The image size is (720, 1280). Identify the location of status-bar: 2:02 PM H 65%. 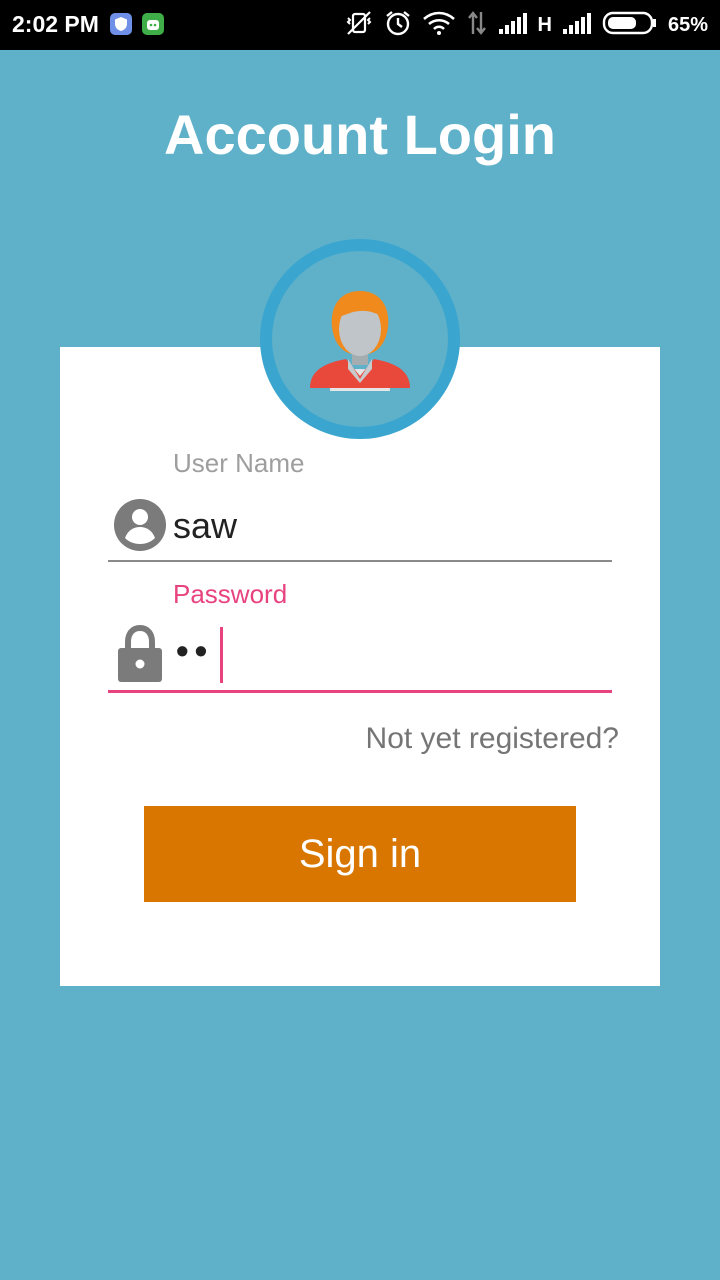
(360, 25).